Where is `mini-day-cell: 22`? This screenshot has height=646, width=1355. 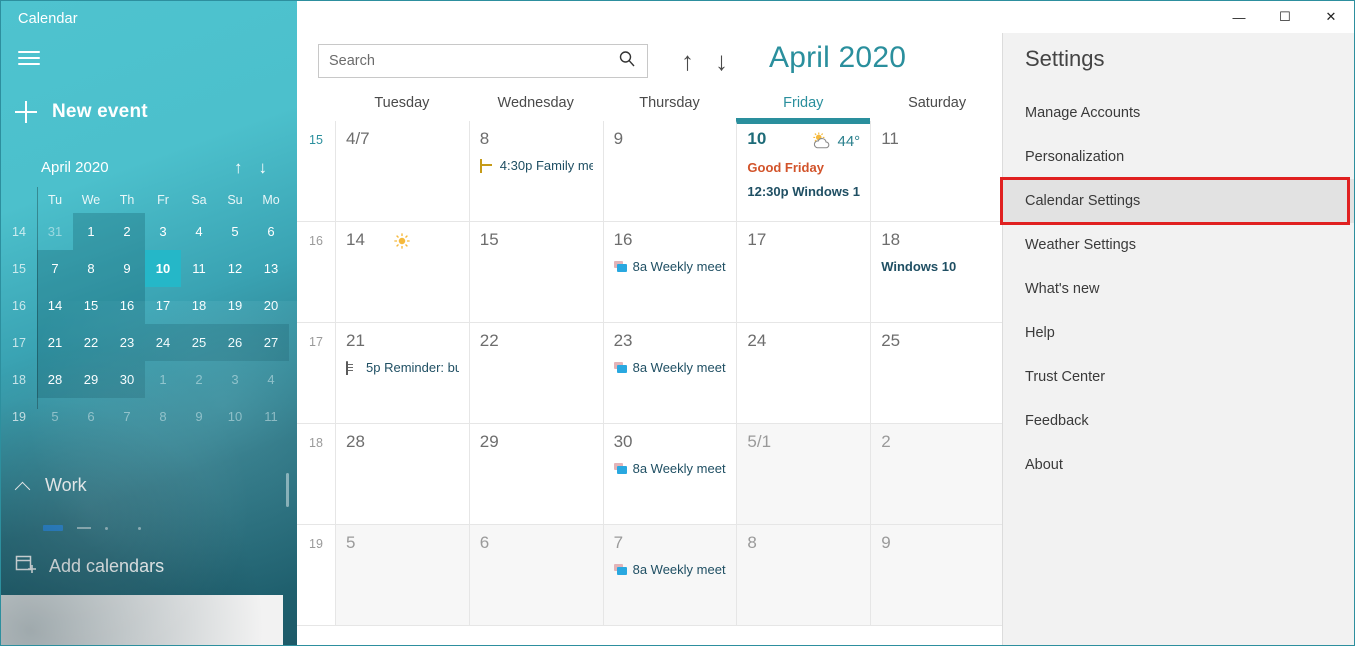 mini-day-cell: 22 is located at coordinates (91, 342).